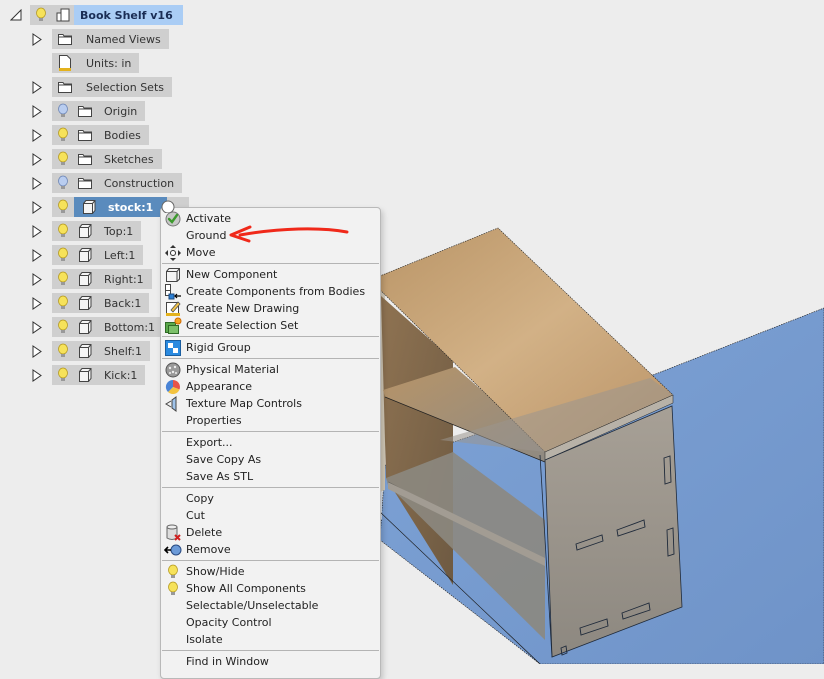 The image size is (824, 679). I want to click on tree-node-shelf-1: Shelf:1, so click(101, 351).